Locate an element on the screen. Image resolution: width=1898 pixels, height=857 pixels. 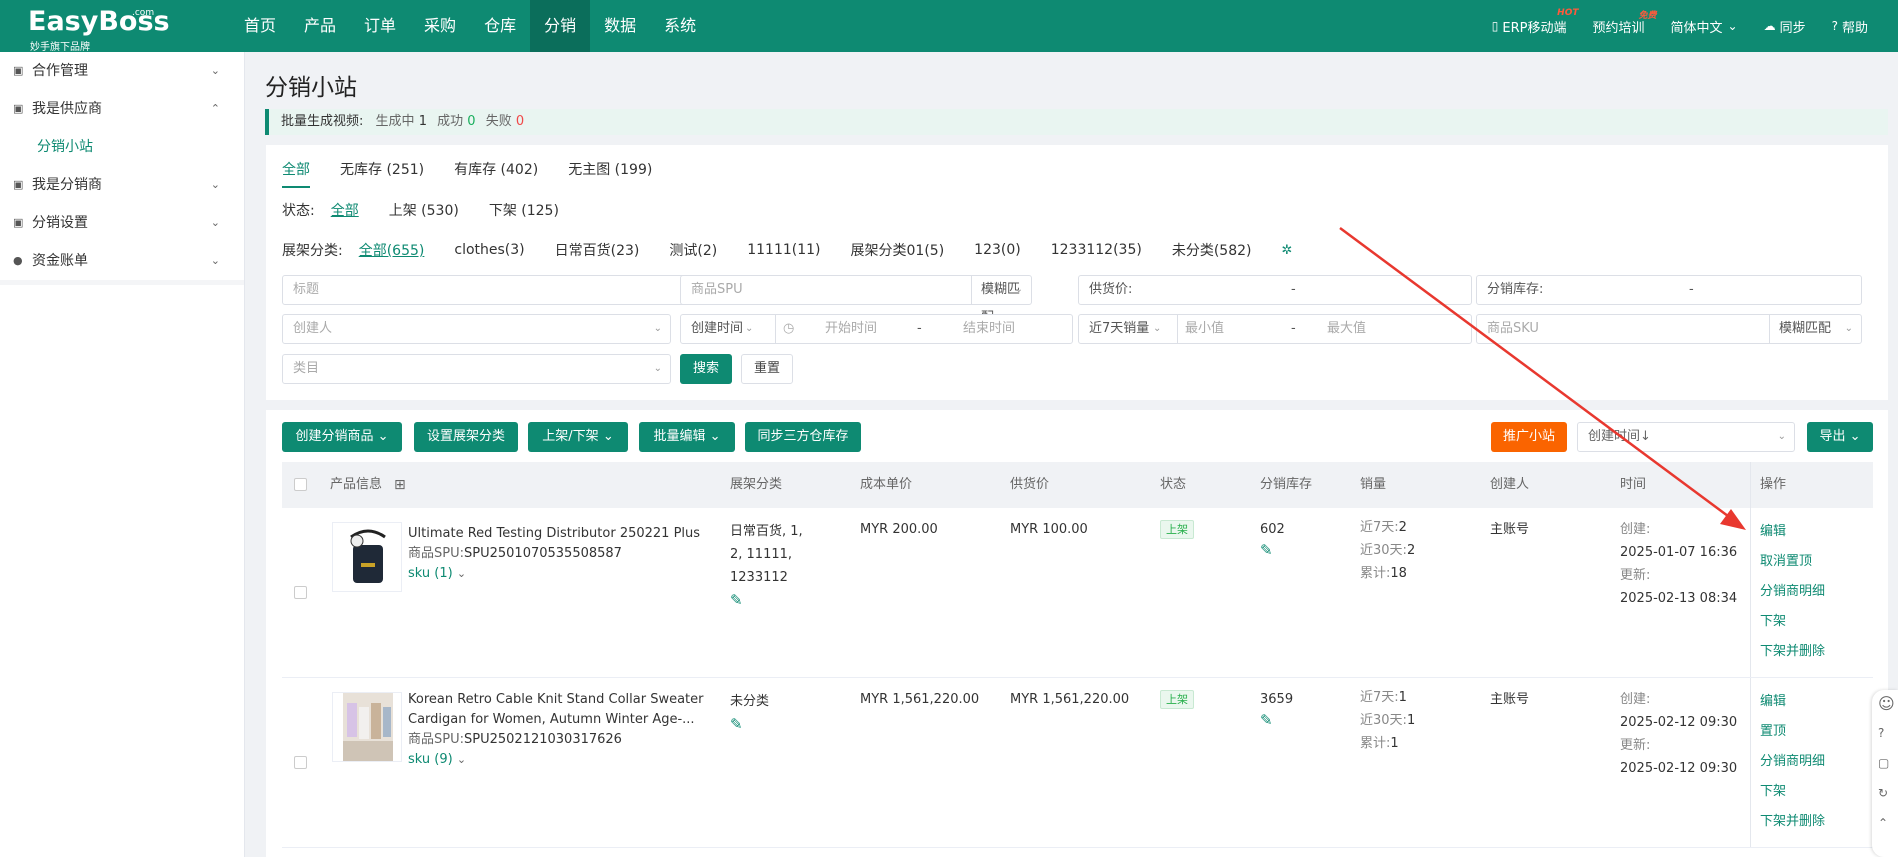
category-select: 类目 ⌄ is located at coordinates (476, 369).